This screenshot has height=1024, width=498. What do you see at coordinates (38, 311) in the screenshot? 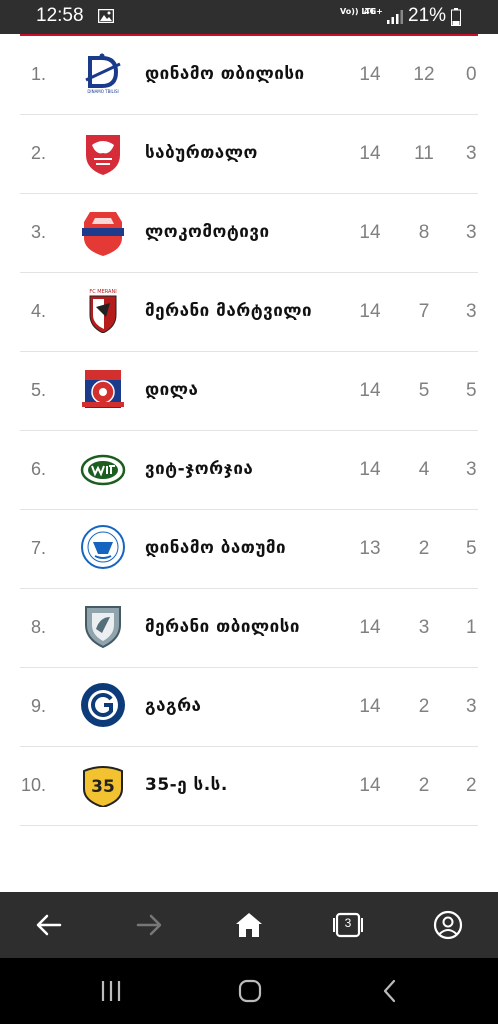
I see `rank: 4.` at bounding box center [38, 311].